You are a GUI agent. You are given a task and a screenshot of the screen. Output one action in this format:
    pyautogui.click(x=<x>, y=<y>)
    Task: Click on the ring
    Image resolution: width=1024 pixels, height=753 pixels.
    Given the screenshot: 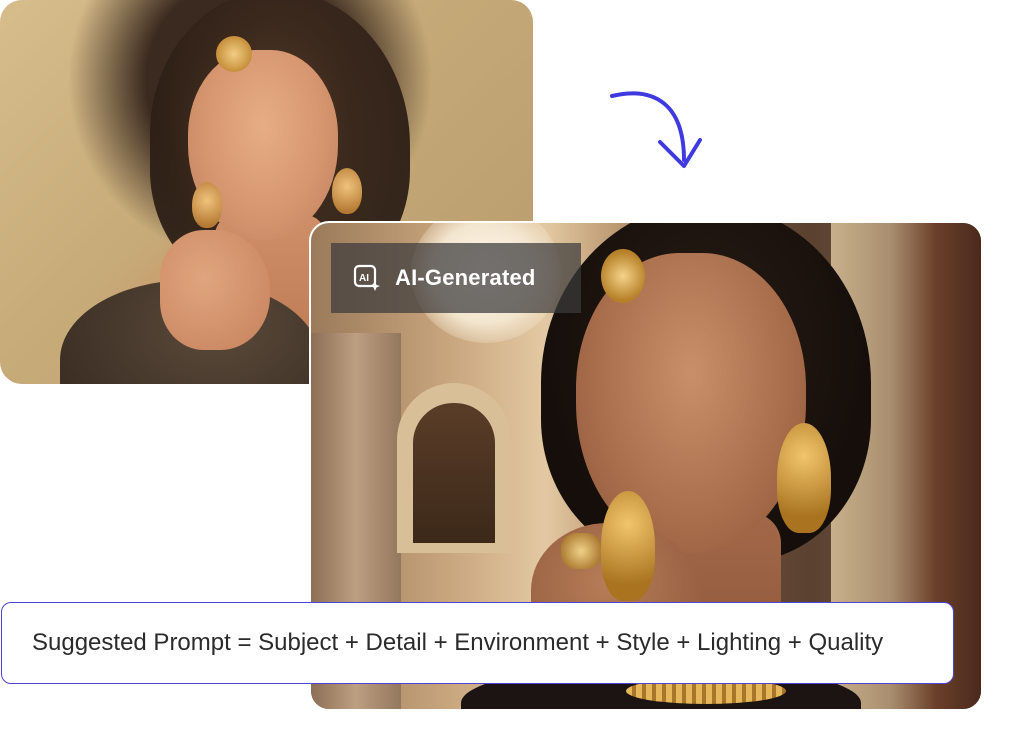 What is the action you would take?
    pyautogui.click(x=581, y=551)
    